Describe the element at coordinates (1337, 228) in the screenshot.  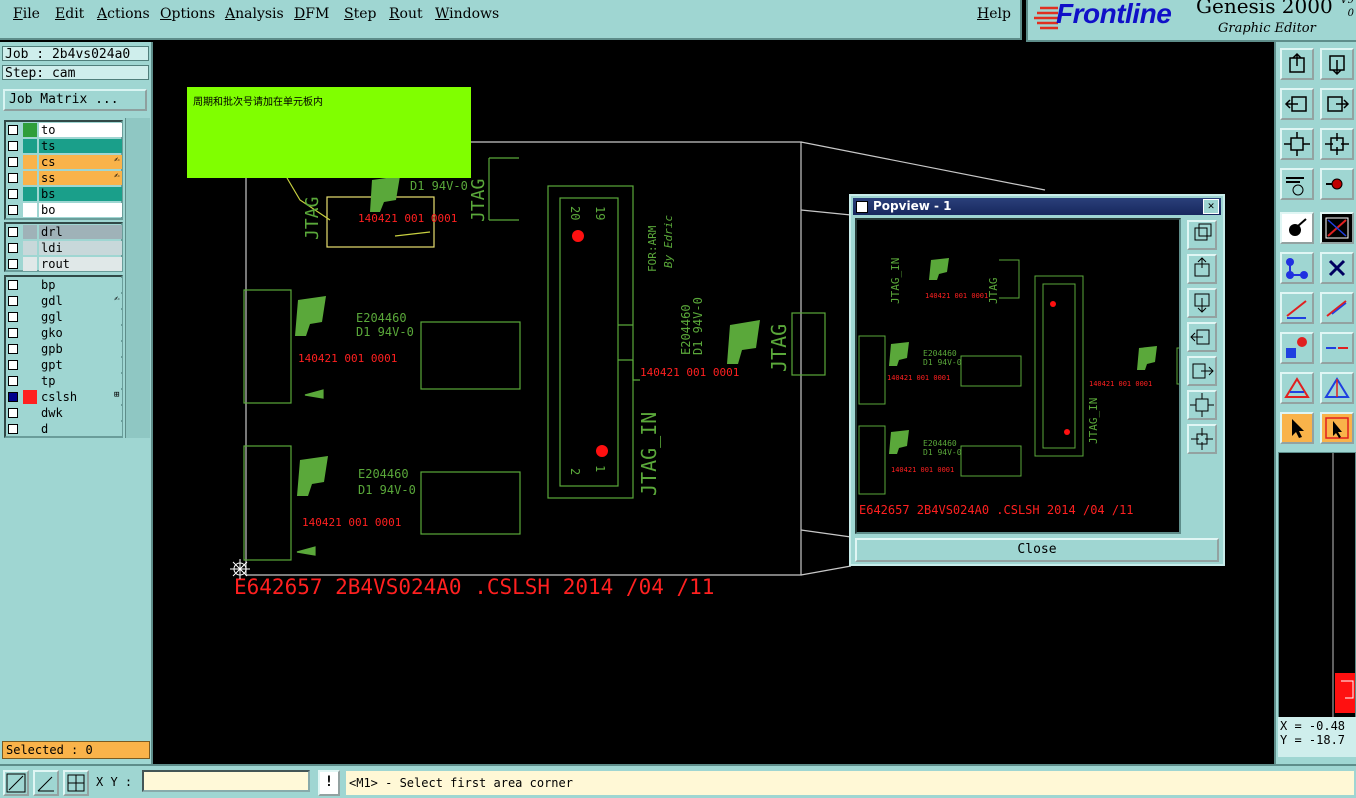
I see `line-draw-button` at that location.